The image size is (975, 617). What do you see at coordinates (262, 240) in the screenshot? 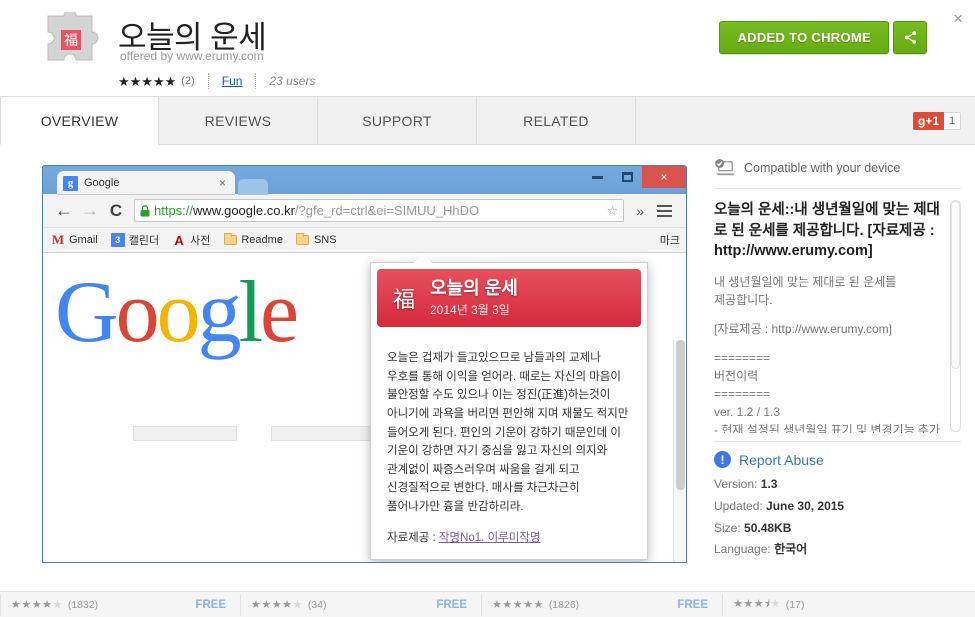
I see `bookmark-label: Readme` at bounding box center [262, 240].